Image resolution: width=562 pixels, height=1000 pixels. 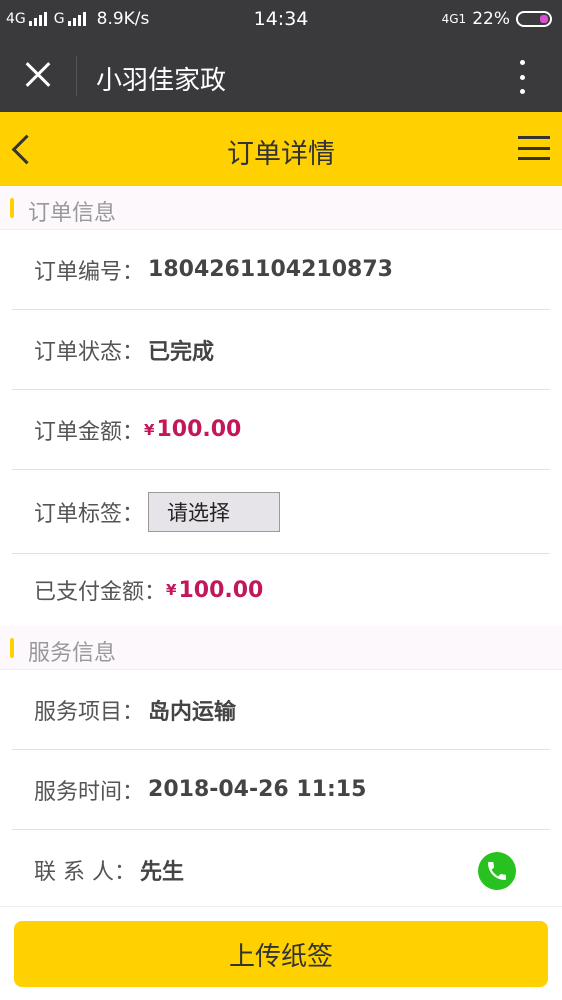 What do you see at coordinates (270, 269) in the screenshot?
I see `order-number-value: 1804261104210873` at bounding box center [270, 269].